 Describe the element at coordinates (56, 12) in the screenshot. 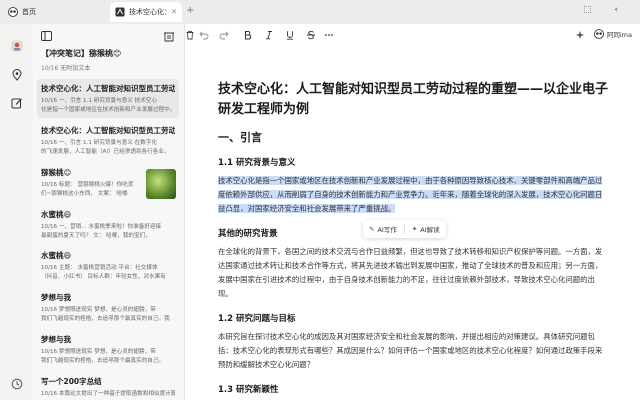

I see `tab-home: 首页` at that location.